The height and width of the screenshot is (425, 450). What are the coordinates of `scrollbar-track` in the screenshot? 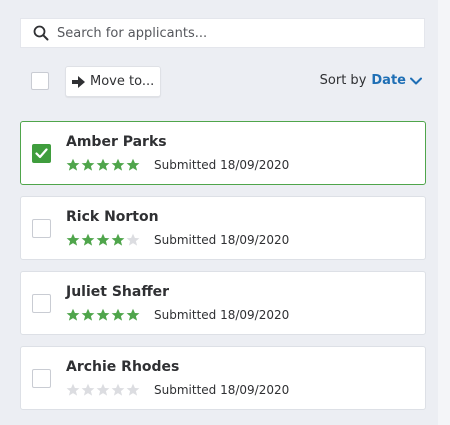 It's located at (444, 212).